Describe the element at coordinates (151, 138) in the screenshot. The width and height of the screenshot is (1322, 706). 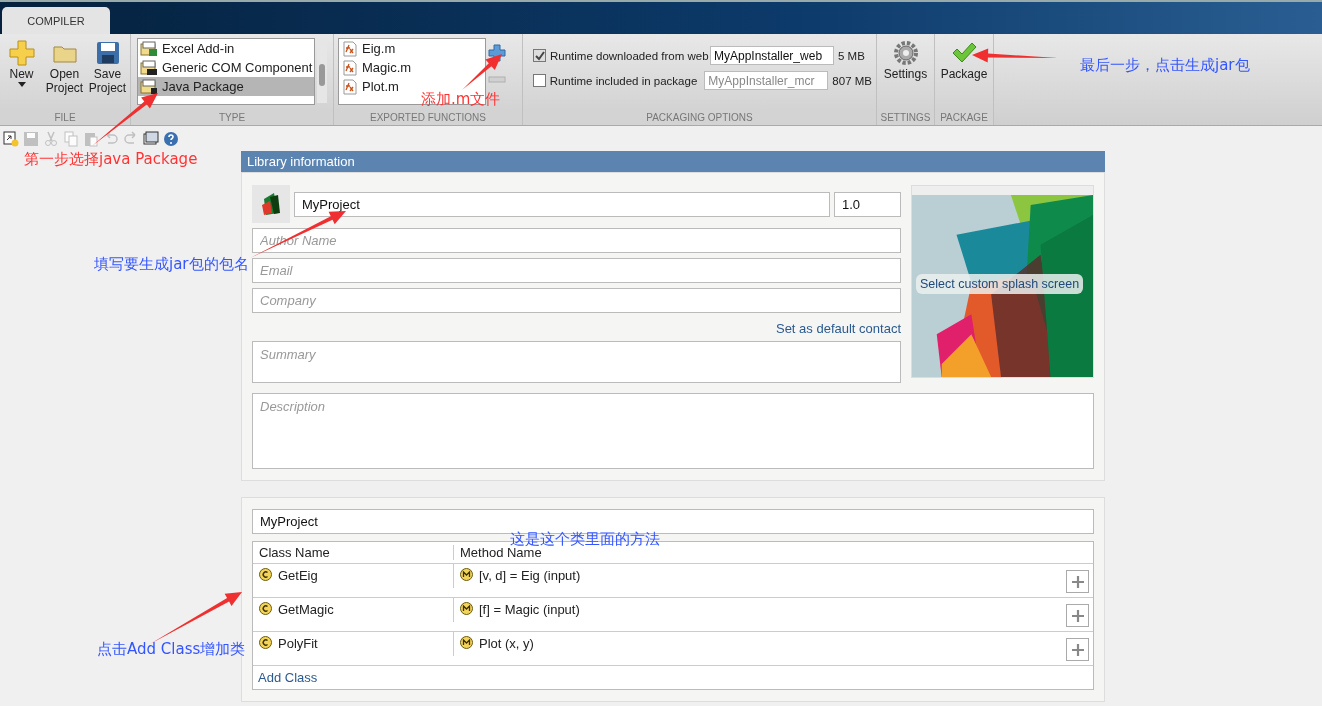
I see `window-icon` at that location.